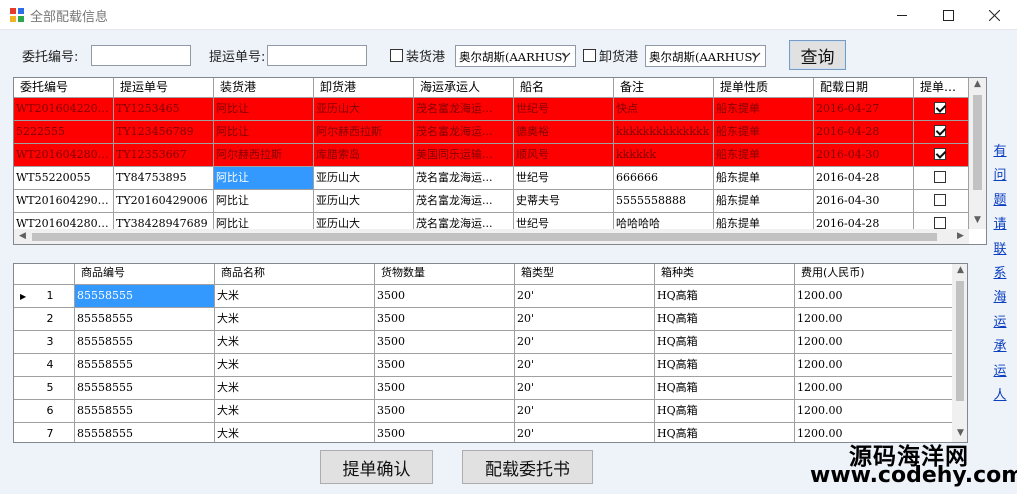 The image size is (1017, 494). I want to click on scroll-left-icon: ◀, so click(22, 236).